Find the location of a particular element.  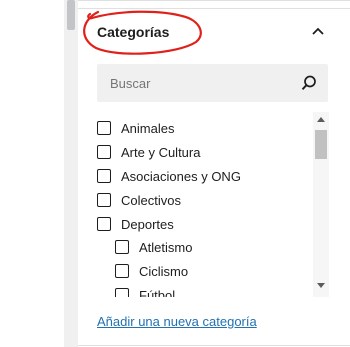

scroll-down-arrow-icon is located at coordinates (321, 285).